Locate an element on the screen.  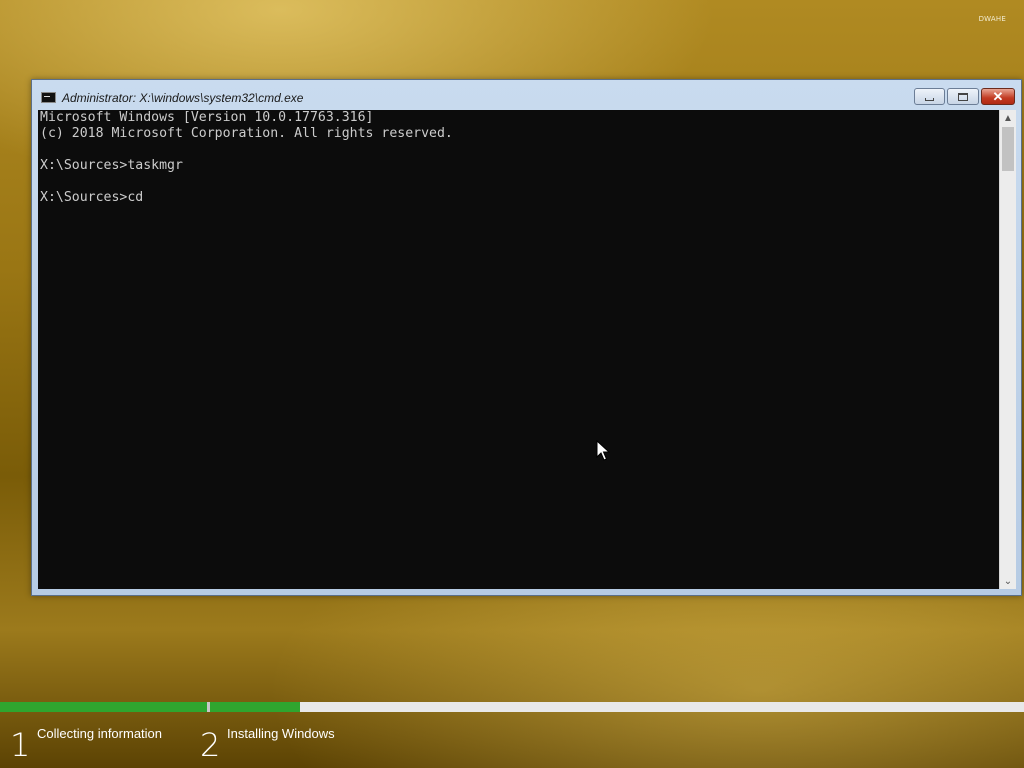
mouse-cursor-icon is located at coordinates (603, 450).